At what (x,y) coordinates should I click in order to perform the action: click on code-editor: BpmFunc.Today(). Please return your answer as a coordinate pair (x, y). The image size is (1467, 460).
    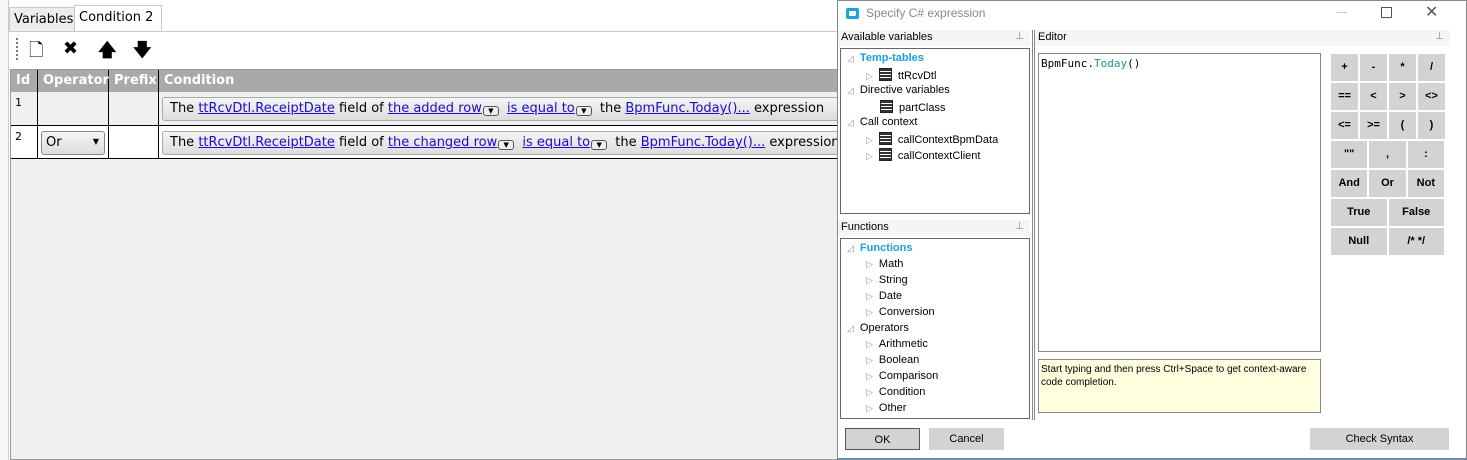
    Looking at the image, I should click on (1179, 202).